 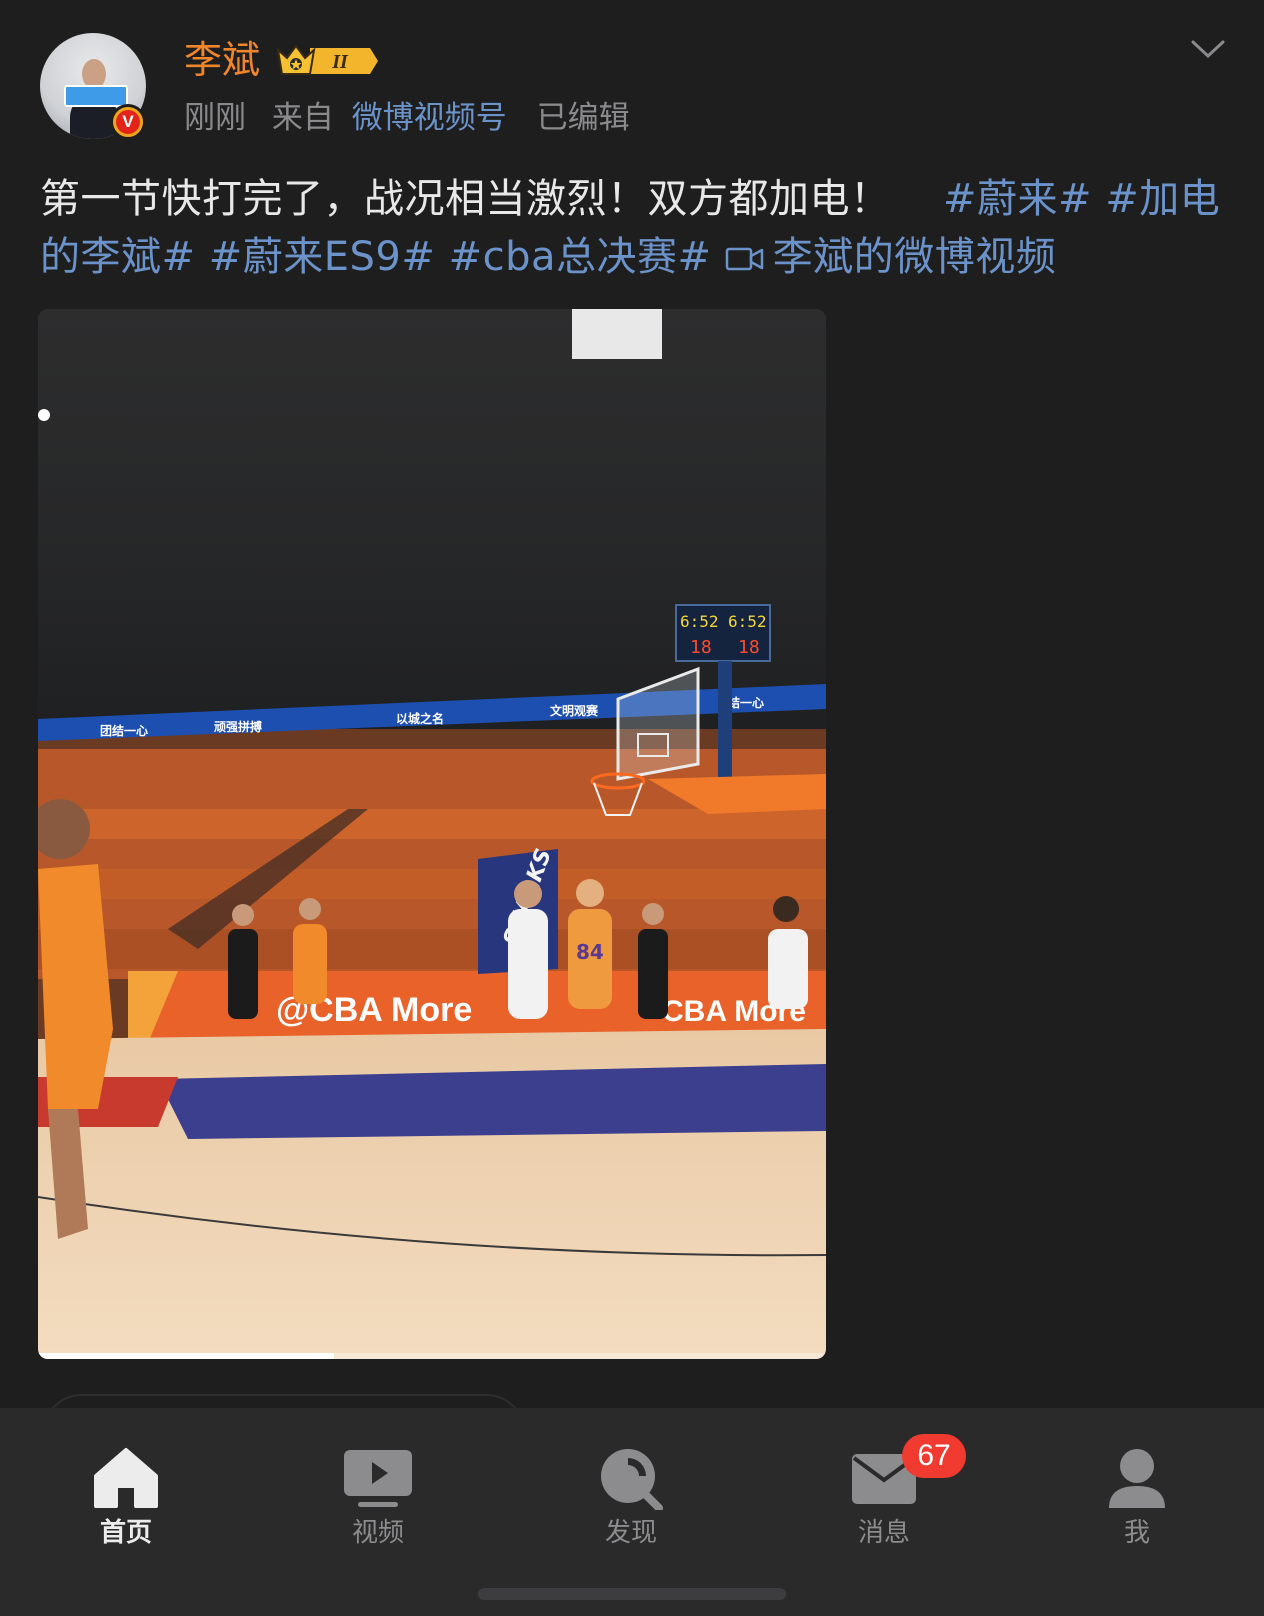 I want to click on tab-label: 首页, so click(x=125, y=1533).